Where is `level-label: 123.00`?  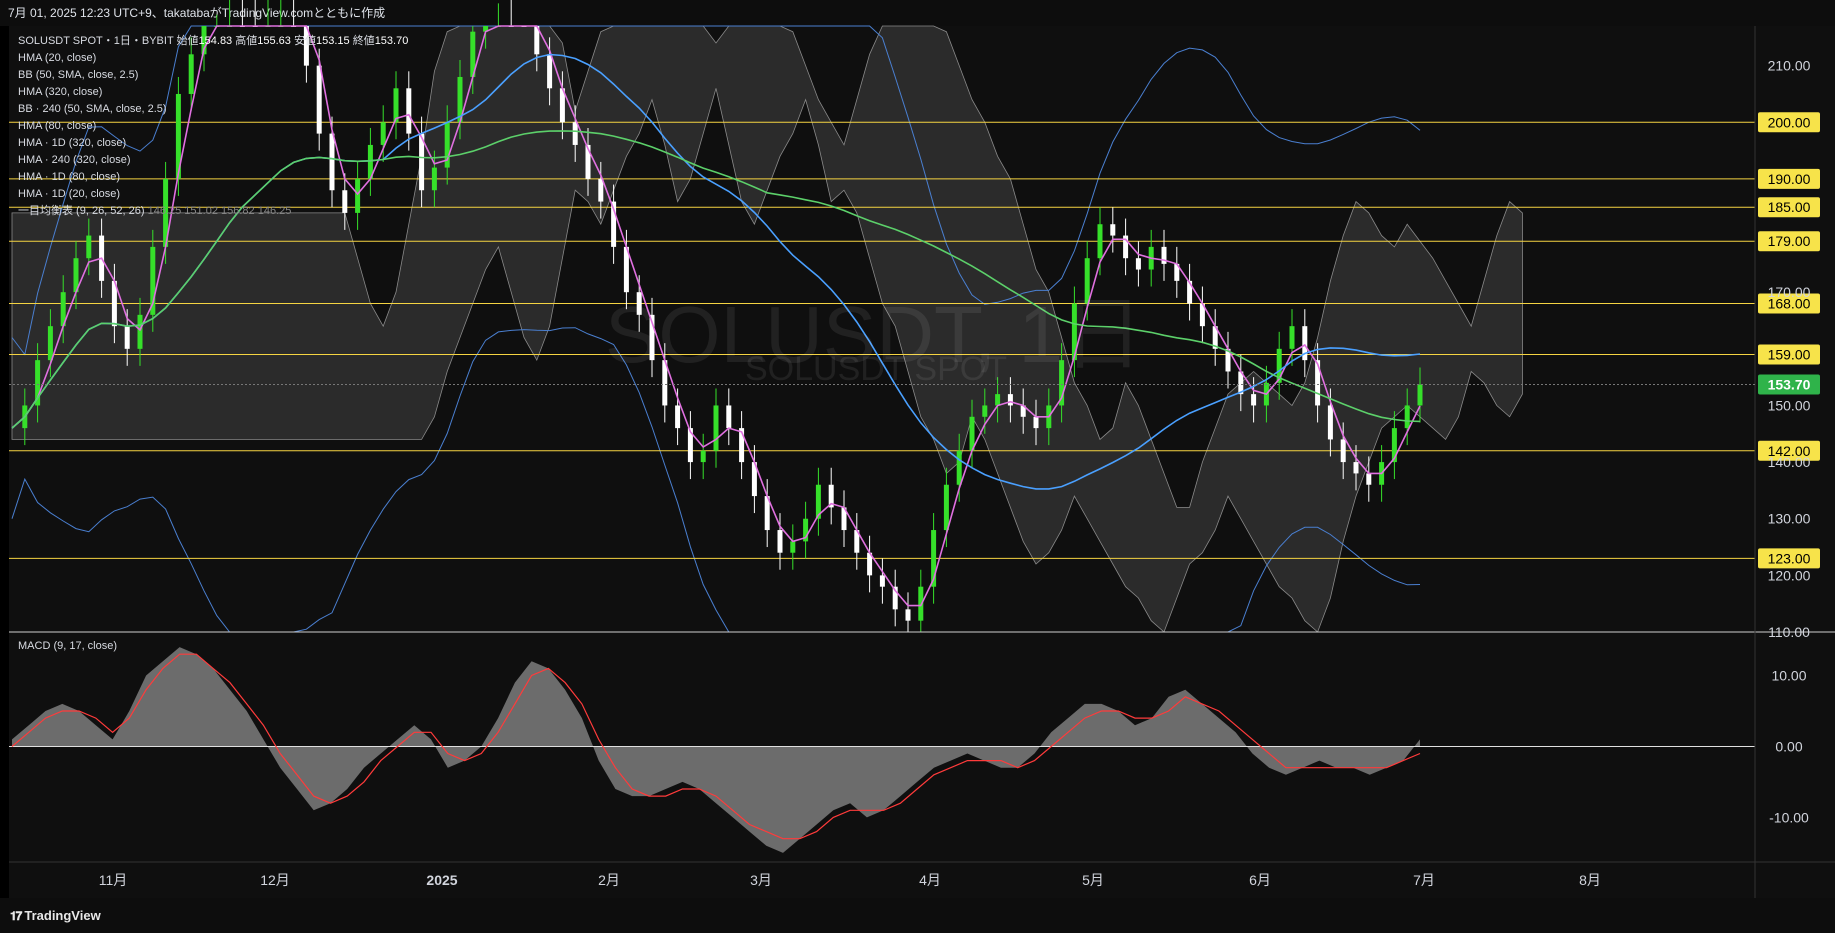 level-label: 123.00 is located at coordinates (1789, 558).